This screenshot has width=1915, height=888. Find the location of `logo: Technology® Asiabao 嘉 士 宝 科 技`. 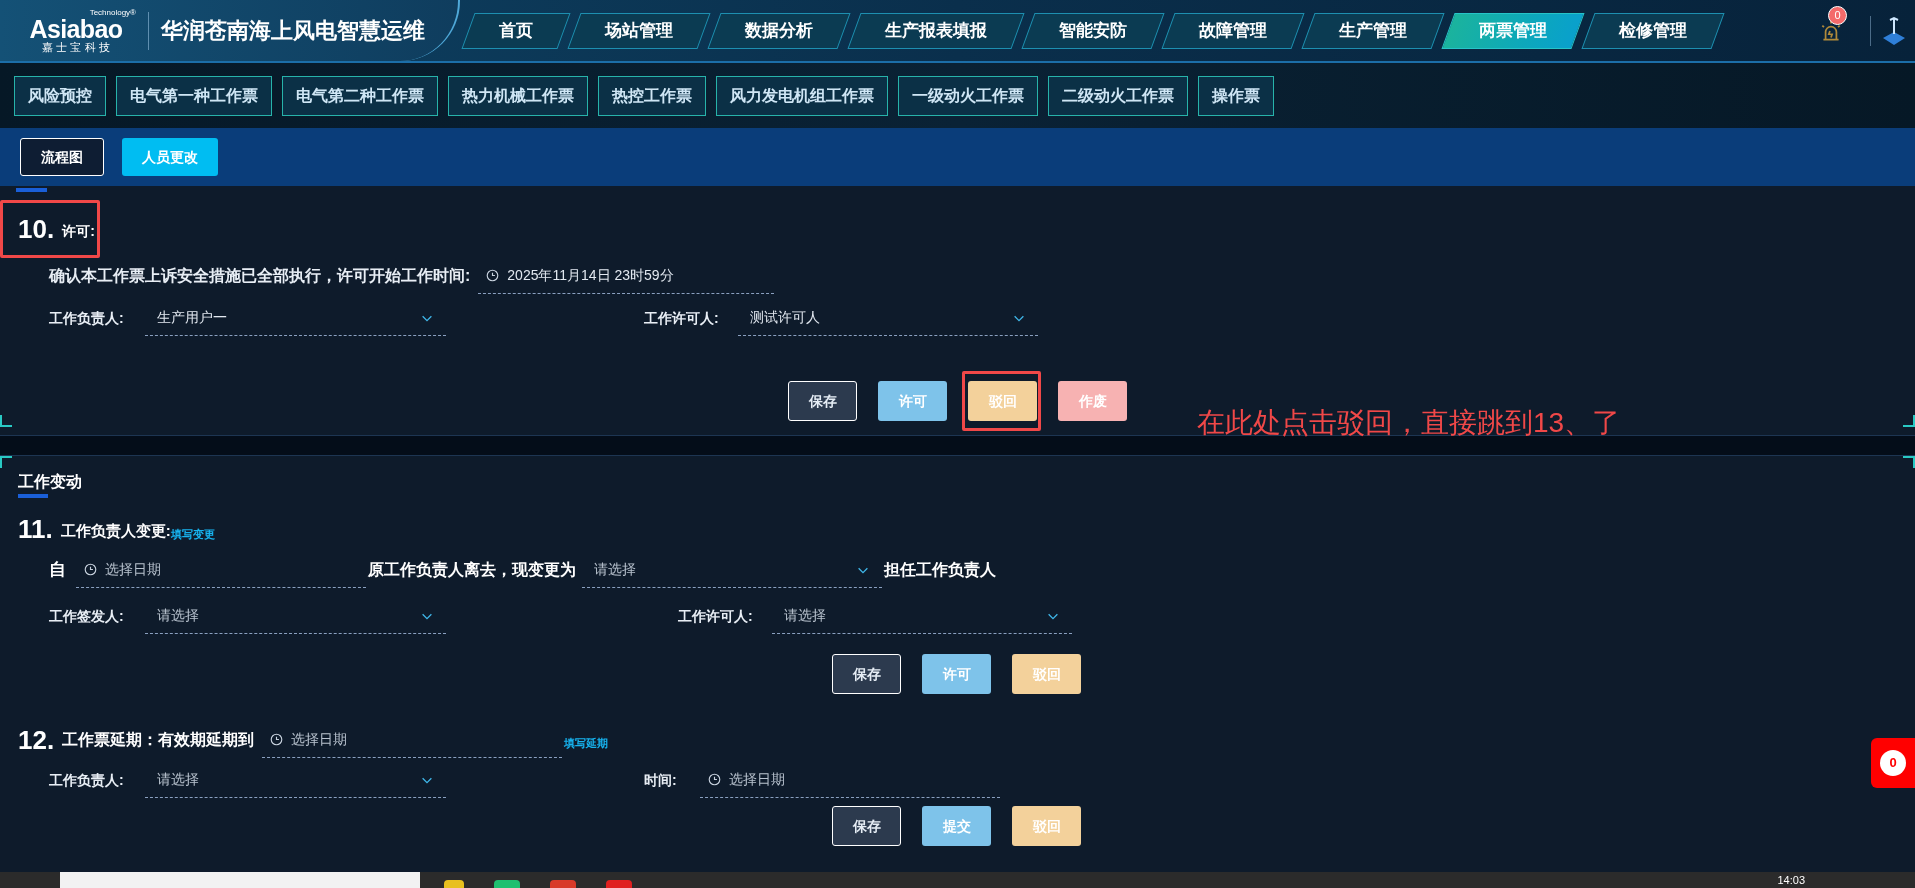

logo: Technology® Asiabao 嘉 士 宝 科 技 is located at coordinates (82, 30).